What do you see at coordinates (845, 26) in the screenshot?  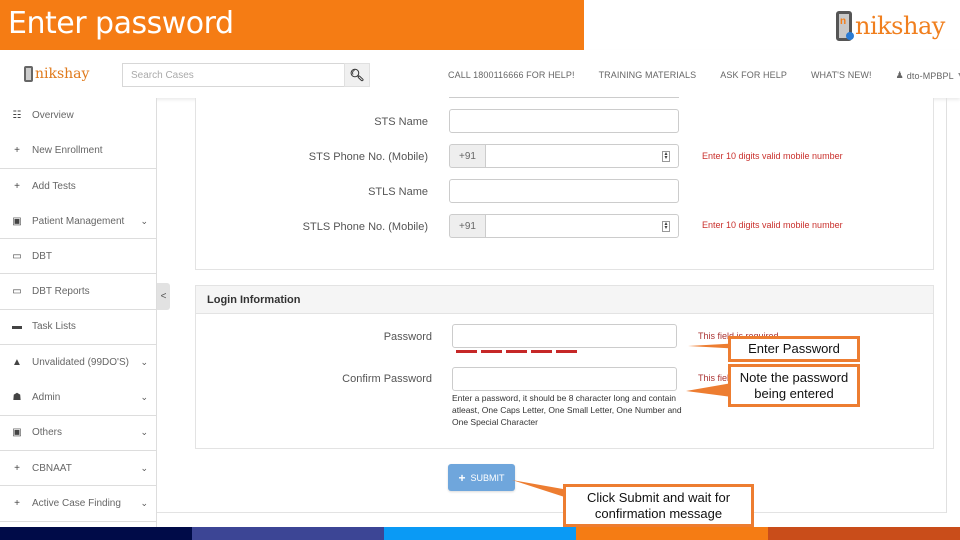 I see `phone-icon: n` at bounding box center [845, 26].